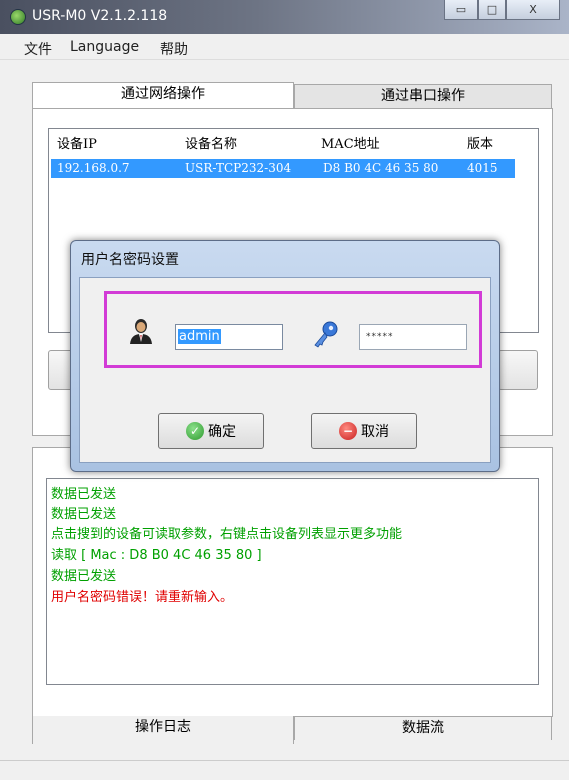 The height and width of the screenshot is (780, 569). What do you see at coordinates (284, 770) in the screenshot?
I see `status-bar` at bounding box center [284, 770].